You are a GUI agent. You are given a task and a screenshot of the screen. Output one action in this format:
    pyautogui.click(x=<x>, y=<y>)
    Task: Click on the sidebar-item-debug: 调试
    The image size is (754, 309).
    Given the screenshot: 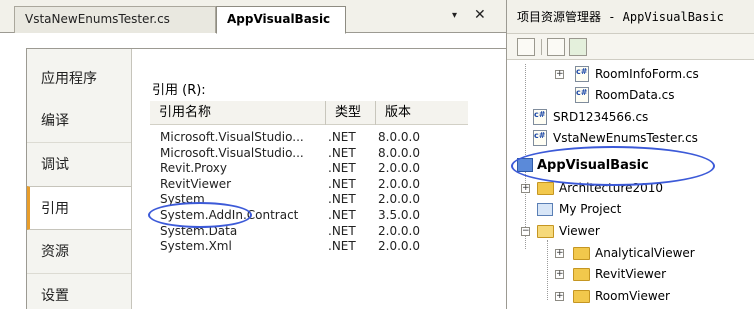 What is the action you would take?
    pyautogui.click(x=79, y=165)
    